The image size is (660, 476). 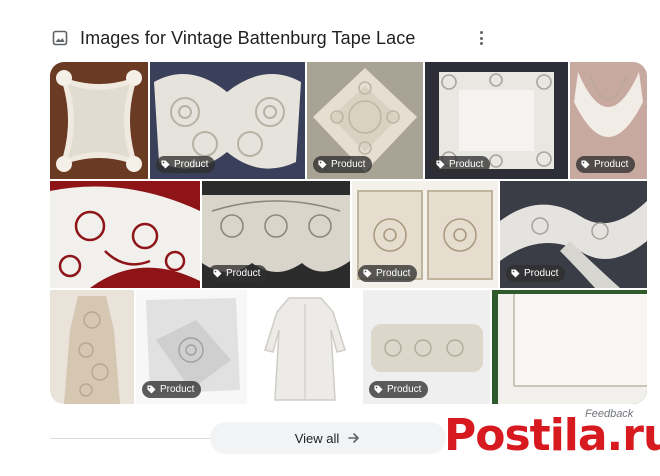 What do you see at coordinates (317, 438) in the screenshot?
I see `view-all-label: View all` at bounding box center [317, 438].